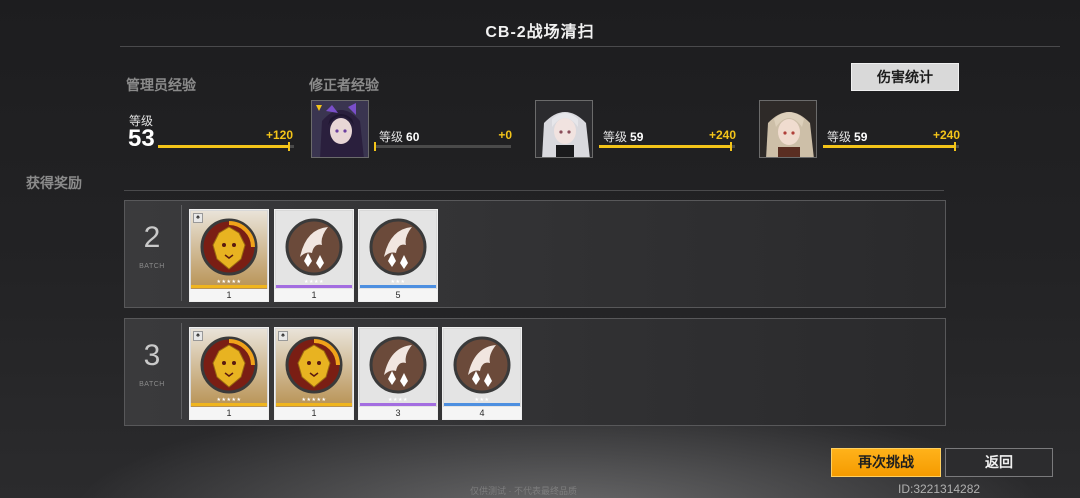 The width and height of the screenshot is (1080, 498). I want to click on character-2-exp-gain: +240, so click(722, 135).